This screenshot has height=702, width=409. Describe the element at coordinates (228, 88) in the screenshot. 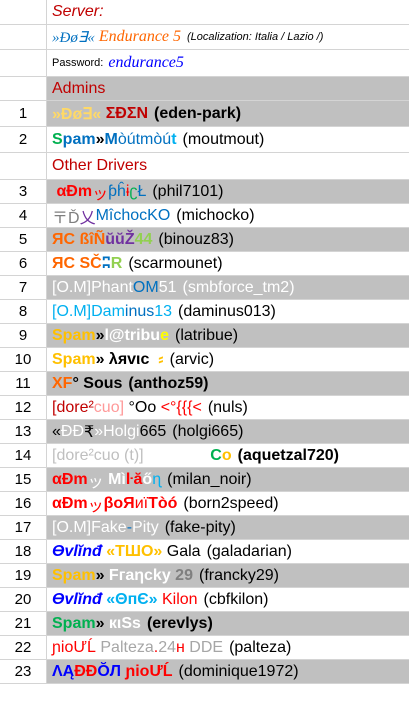

I see `admins-header: Admins` at that location.